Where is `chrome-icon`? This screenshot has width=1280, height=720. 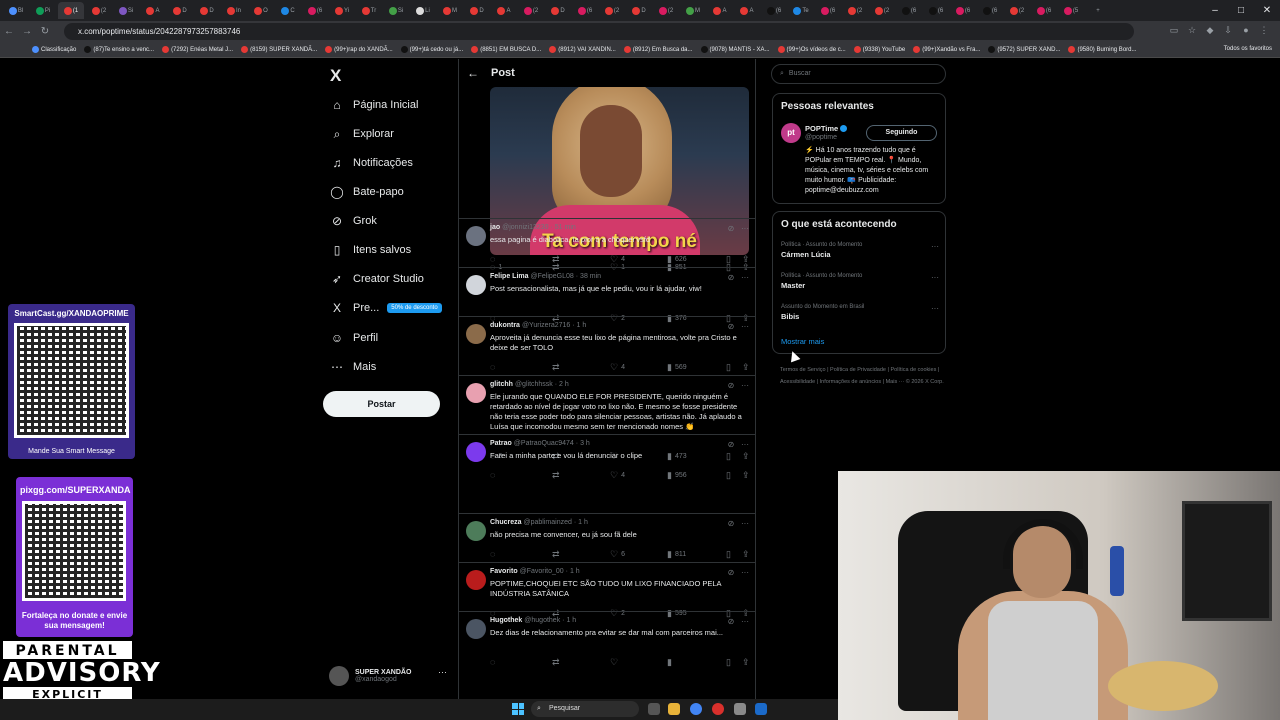 chrome-icon is located at coordinates (696, 709).